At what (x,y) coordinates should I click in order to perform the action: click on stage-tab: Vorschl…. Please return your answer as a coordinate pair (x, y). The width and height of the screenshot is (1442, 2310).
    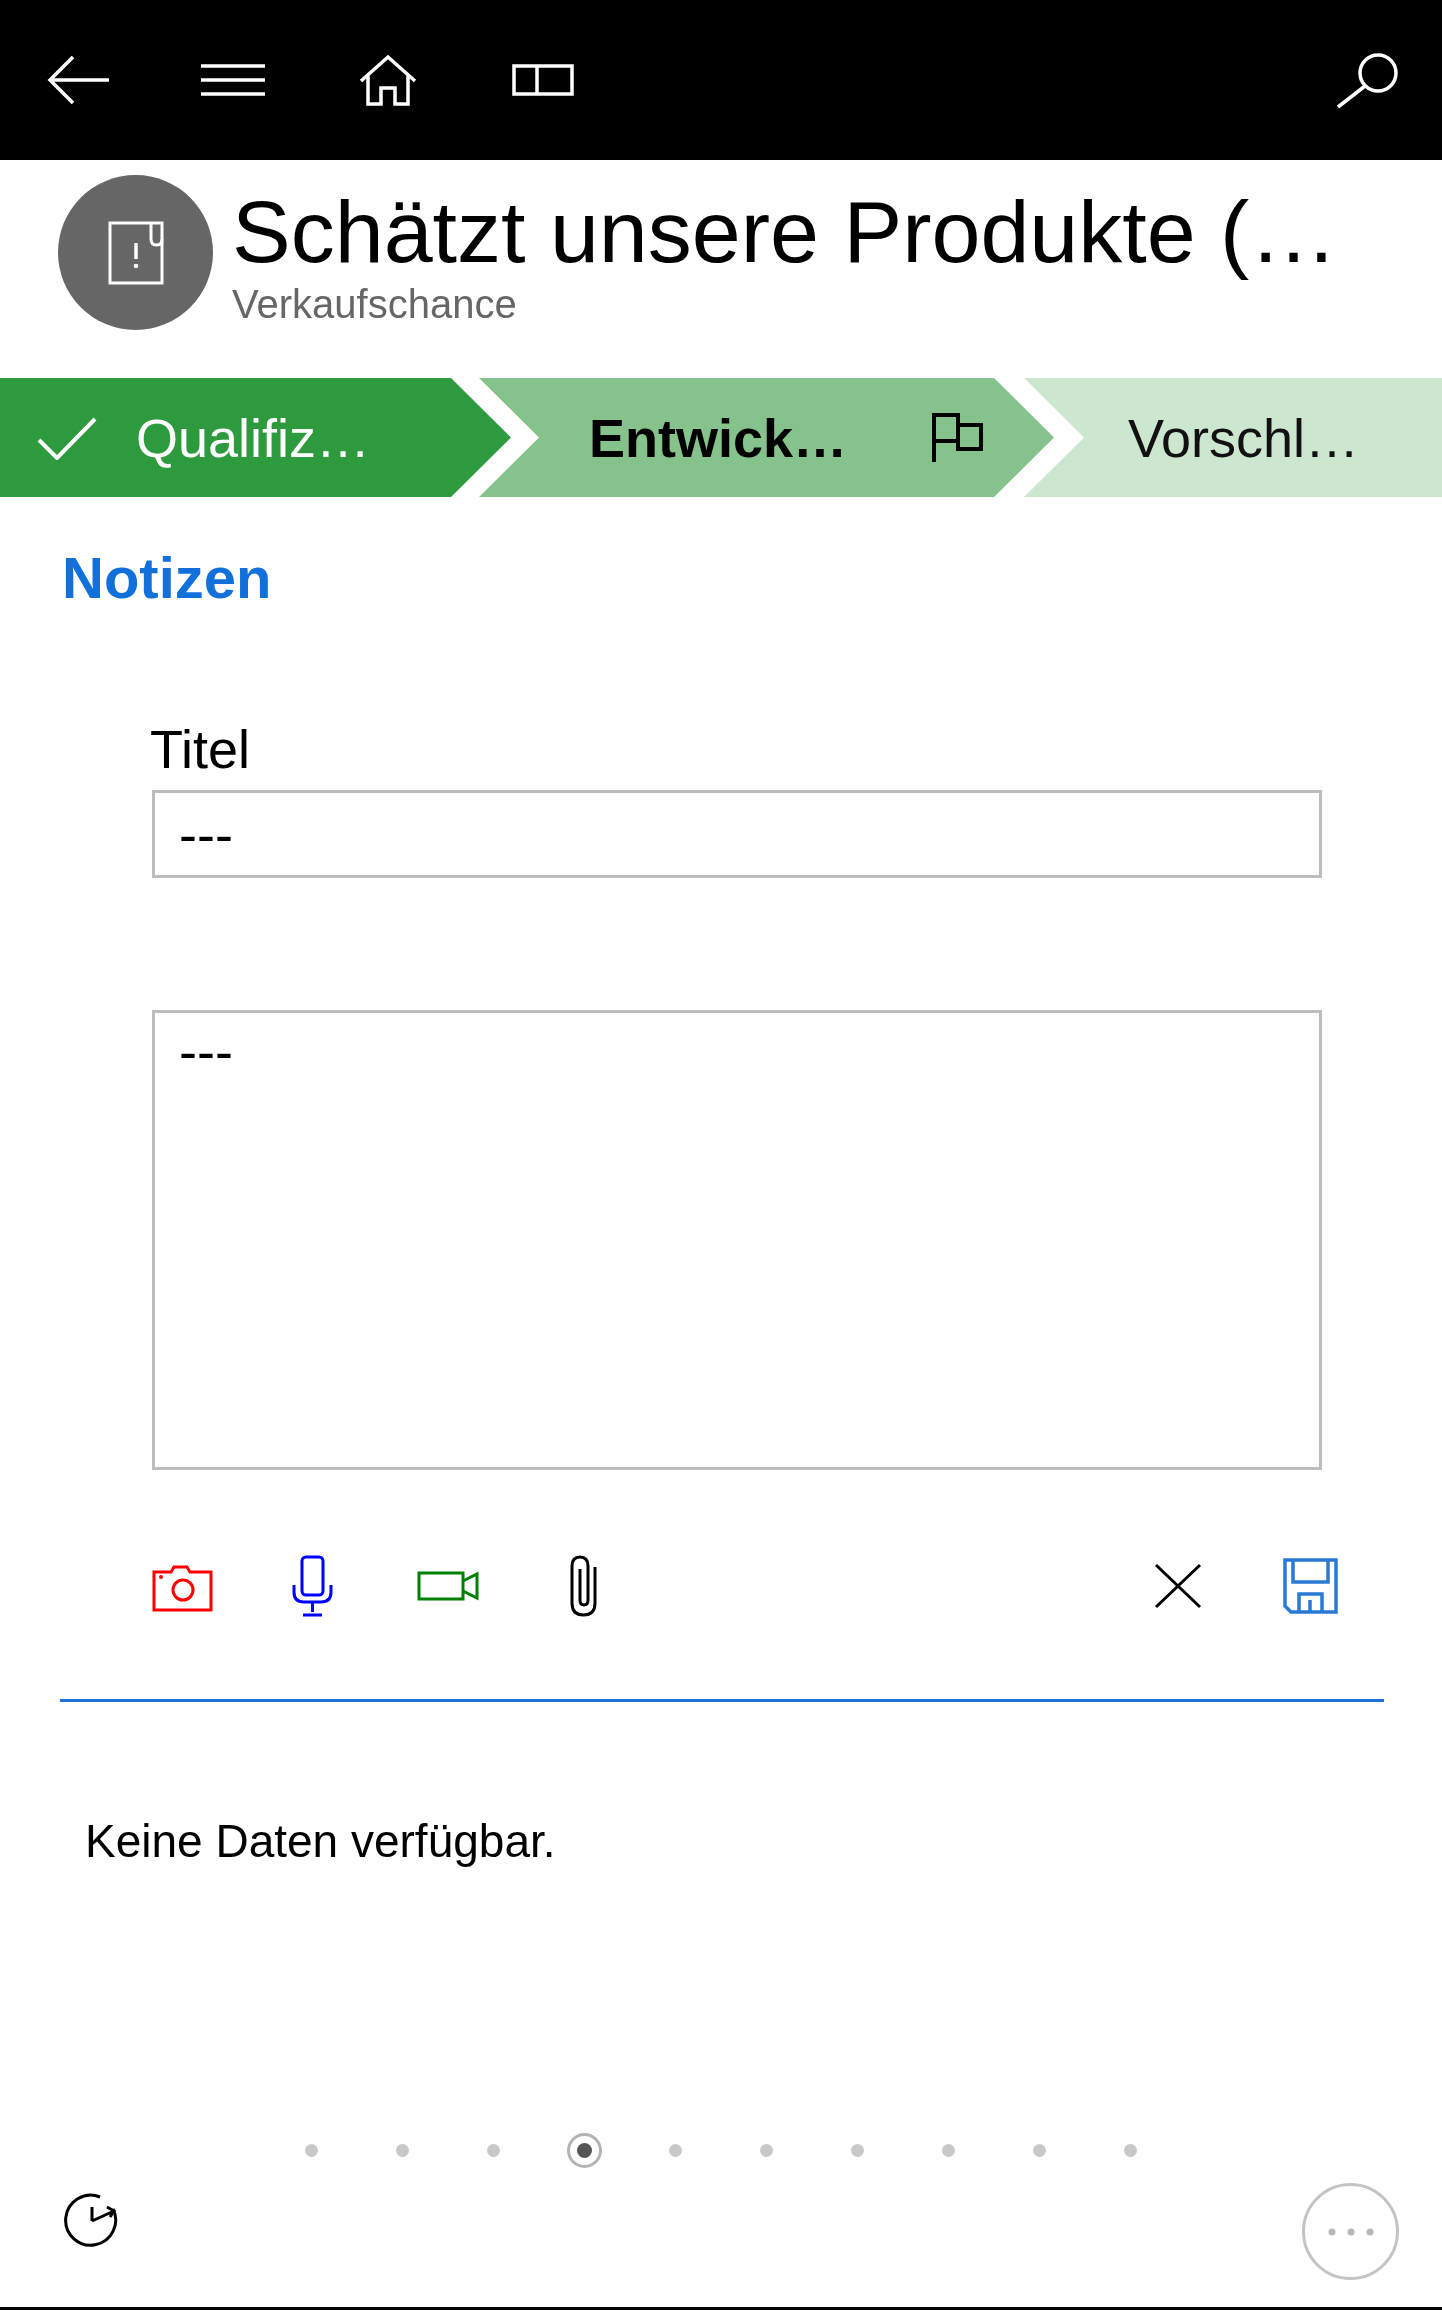
    Looking at the image, I should click on (1233, 437).